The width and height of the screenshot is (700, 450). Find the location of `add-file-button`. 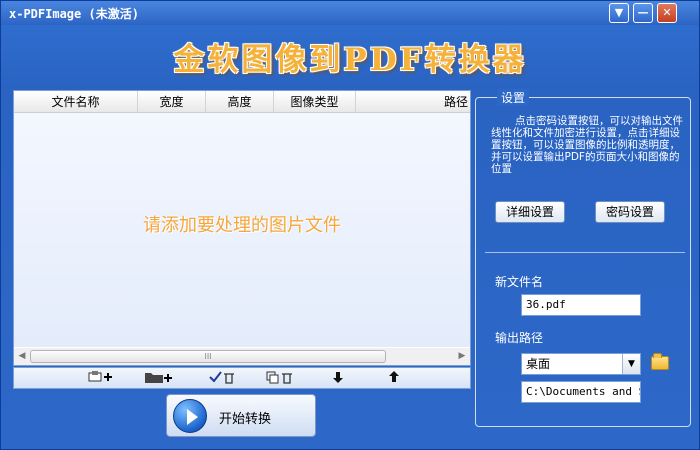

add-file-button is located at coordinates (100, 378).